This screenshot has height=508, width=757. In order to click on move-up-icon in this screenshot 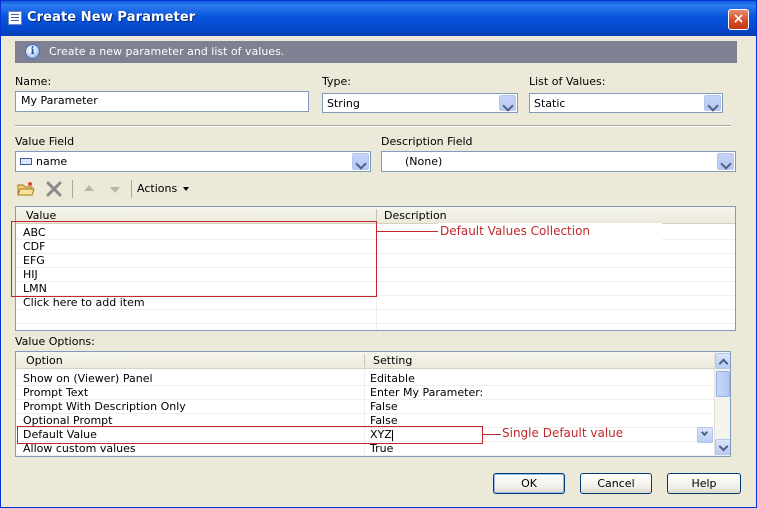, I will do `click(89, 189)`.